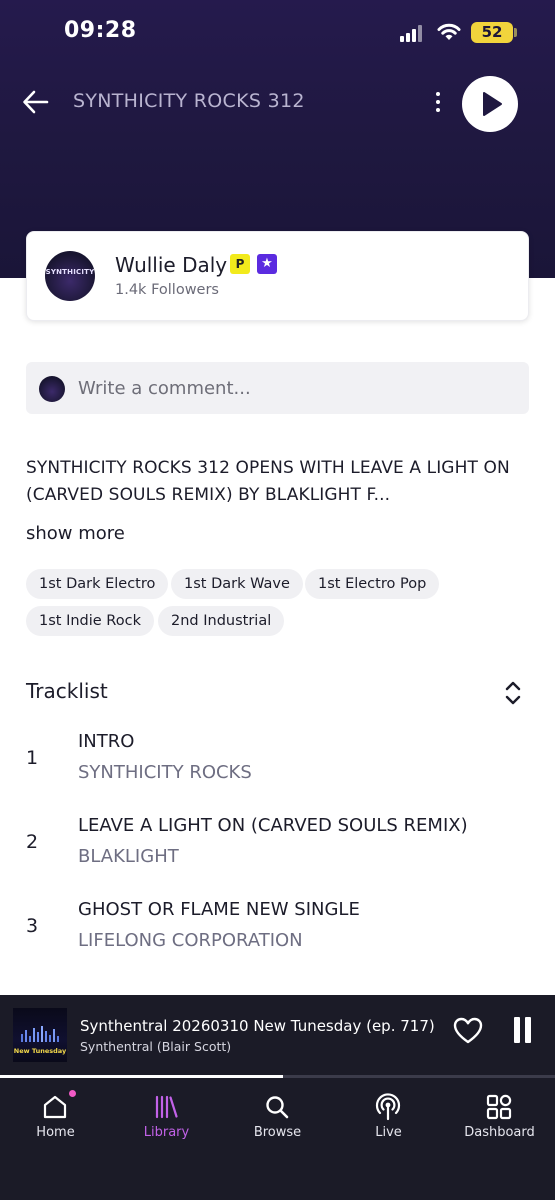 This screenshot has height=1200, width=555. What do you see at coordinates (413, 33) in the screenshot?
I see `signal-bars-icon` at bounding box center [413, 33].